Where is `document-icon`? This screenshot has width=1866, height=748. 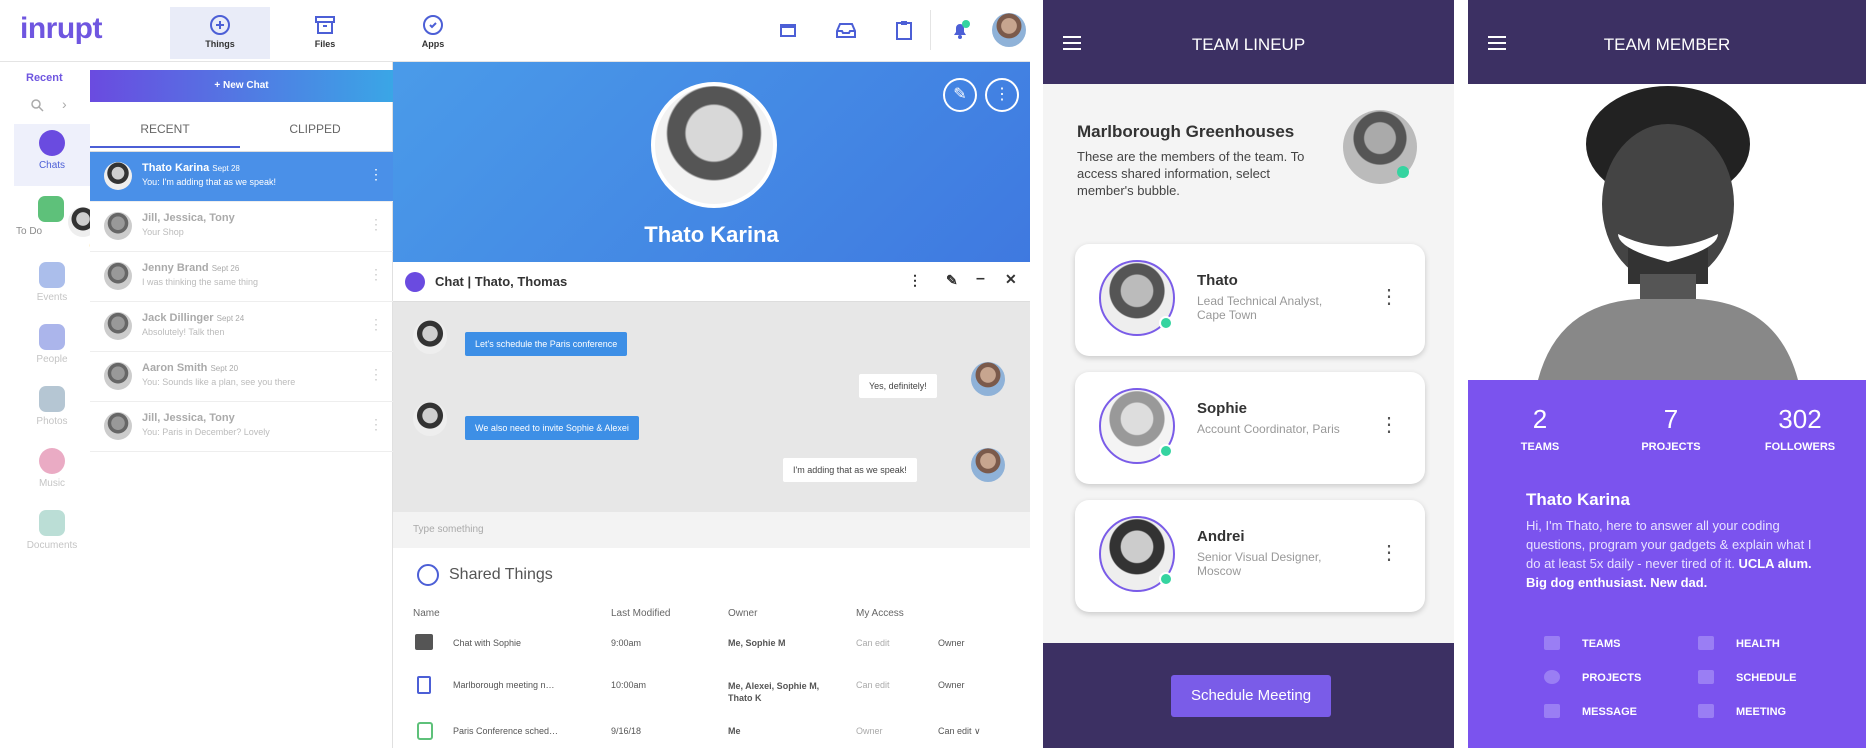 document-icon is located at coordinates (52, 523).